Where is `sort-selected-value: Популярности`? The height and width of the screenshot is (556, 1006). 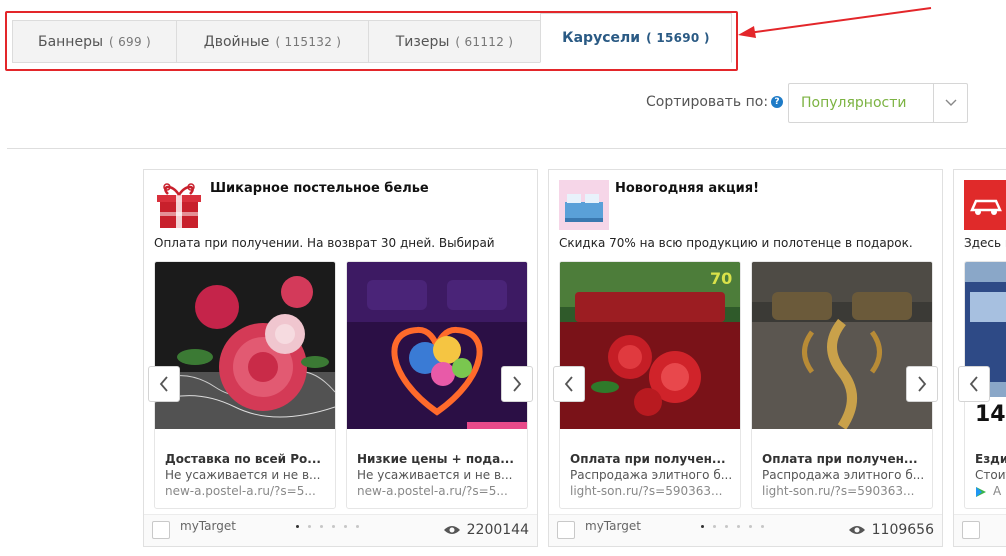 sort-selected-value: Популярности is located at coordinates (854, 103).